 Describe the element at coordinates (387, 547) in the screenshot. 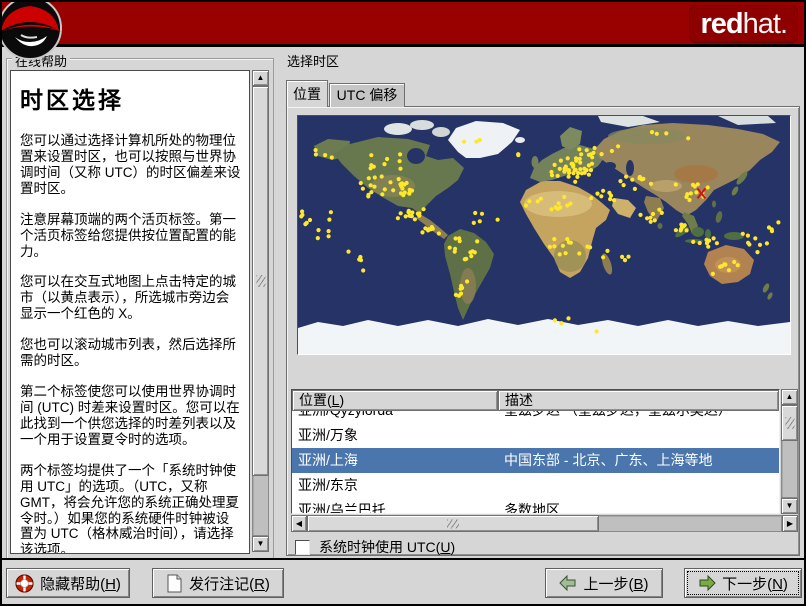

I see `utc-checkbox-label: 系统时钟使用 UTC(U)` at that location.